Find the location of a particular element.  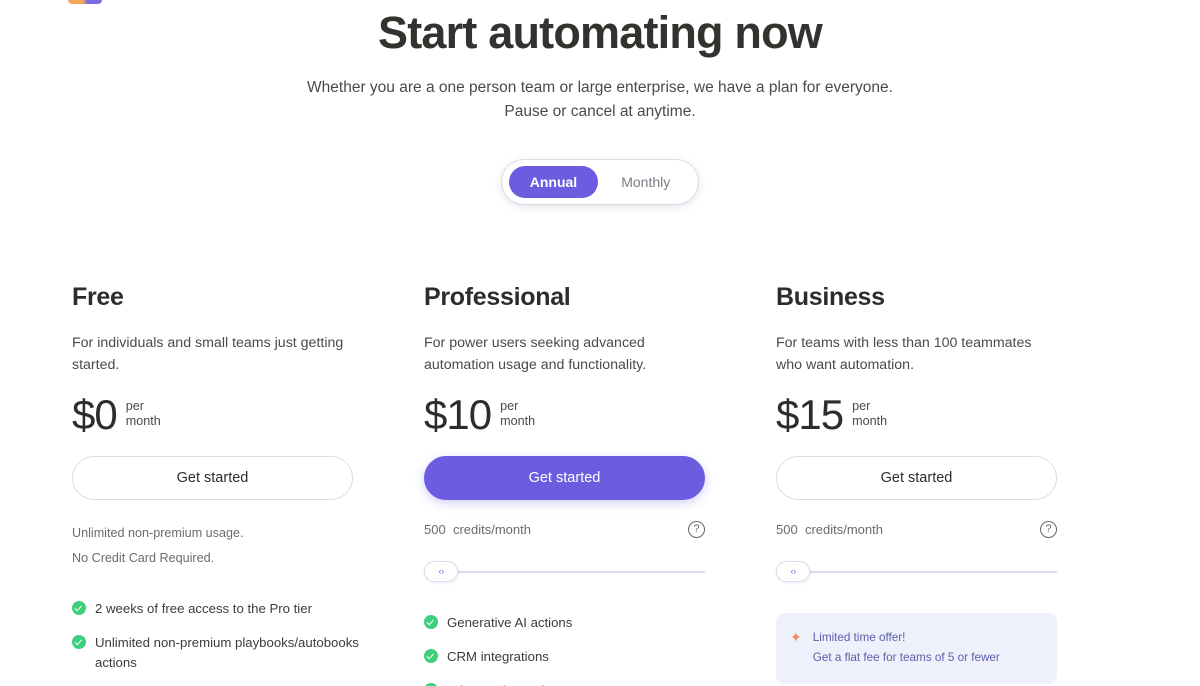

billing-toggle-annual: Annual is located at coordinates (553, 182).